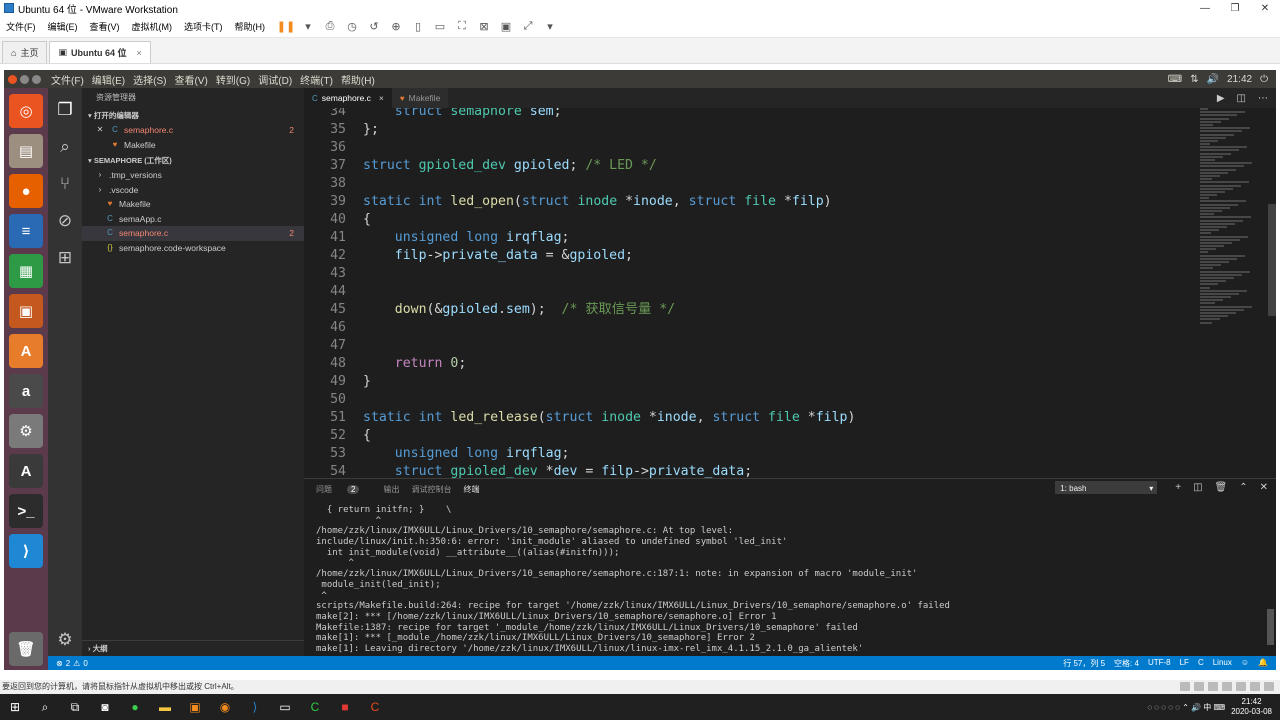 The height and width of the screenshot is (720, 1280). I want to click on chrome-icon: ◉, so click(225, 707).